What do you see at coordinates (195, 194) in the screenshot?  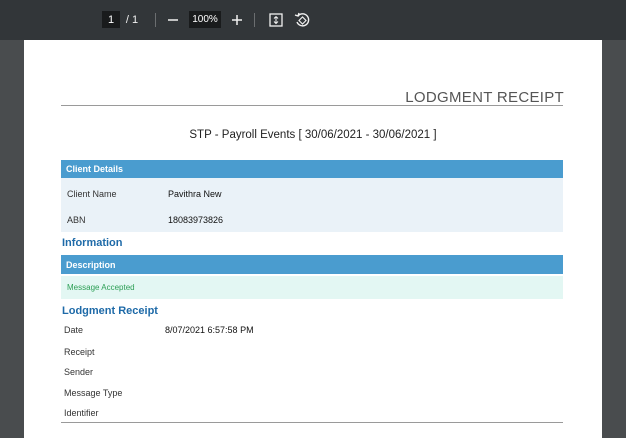 I see `client-name-value: Pavithra New` at bounding box center [195, 194].